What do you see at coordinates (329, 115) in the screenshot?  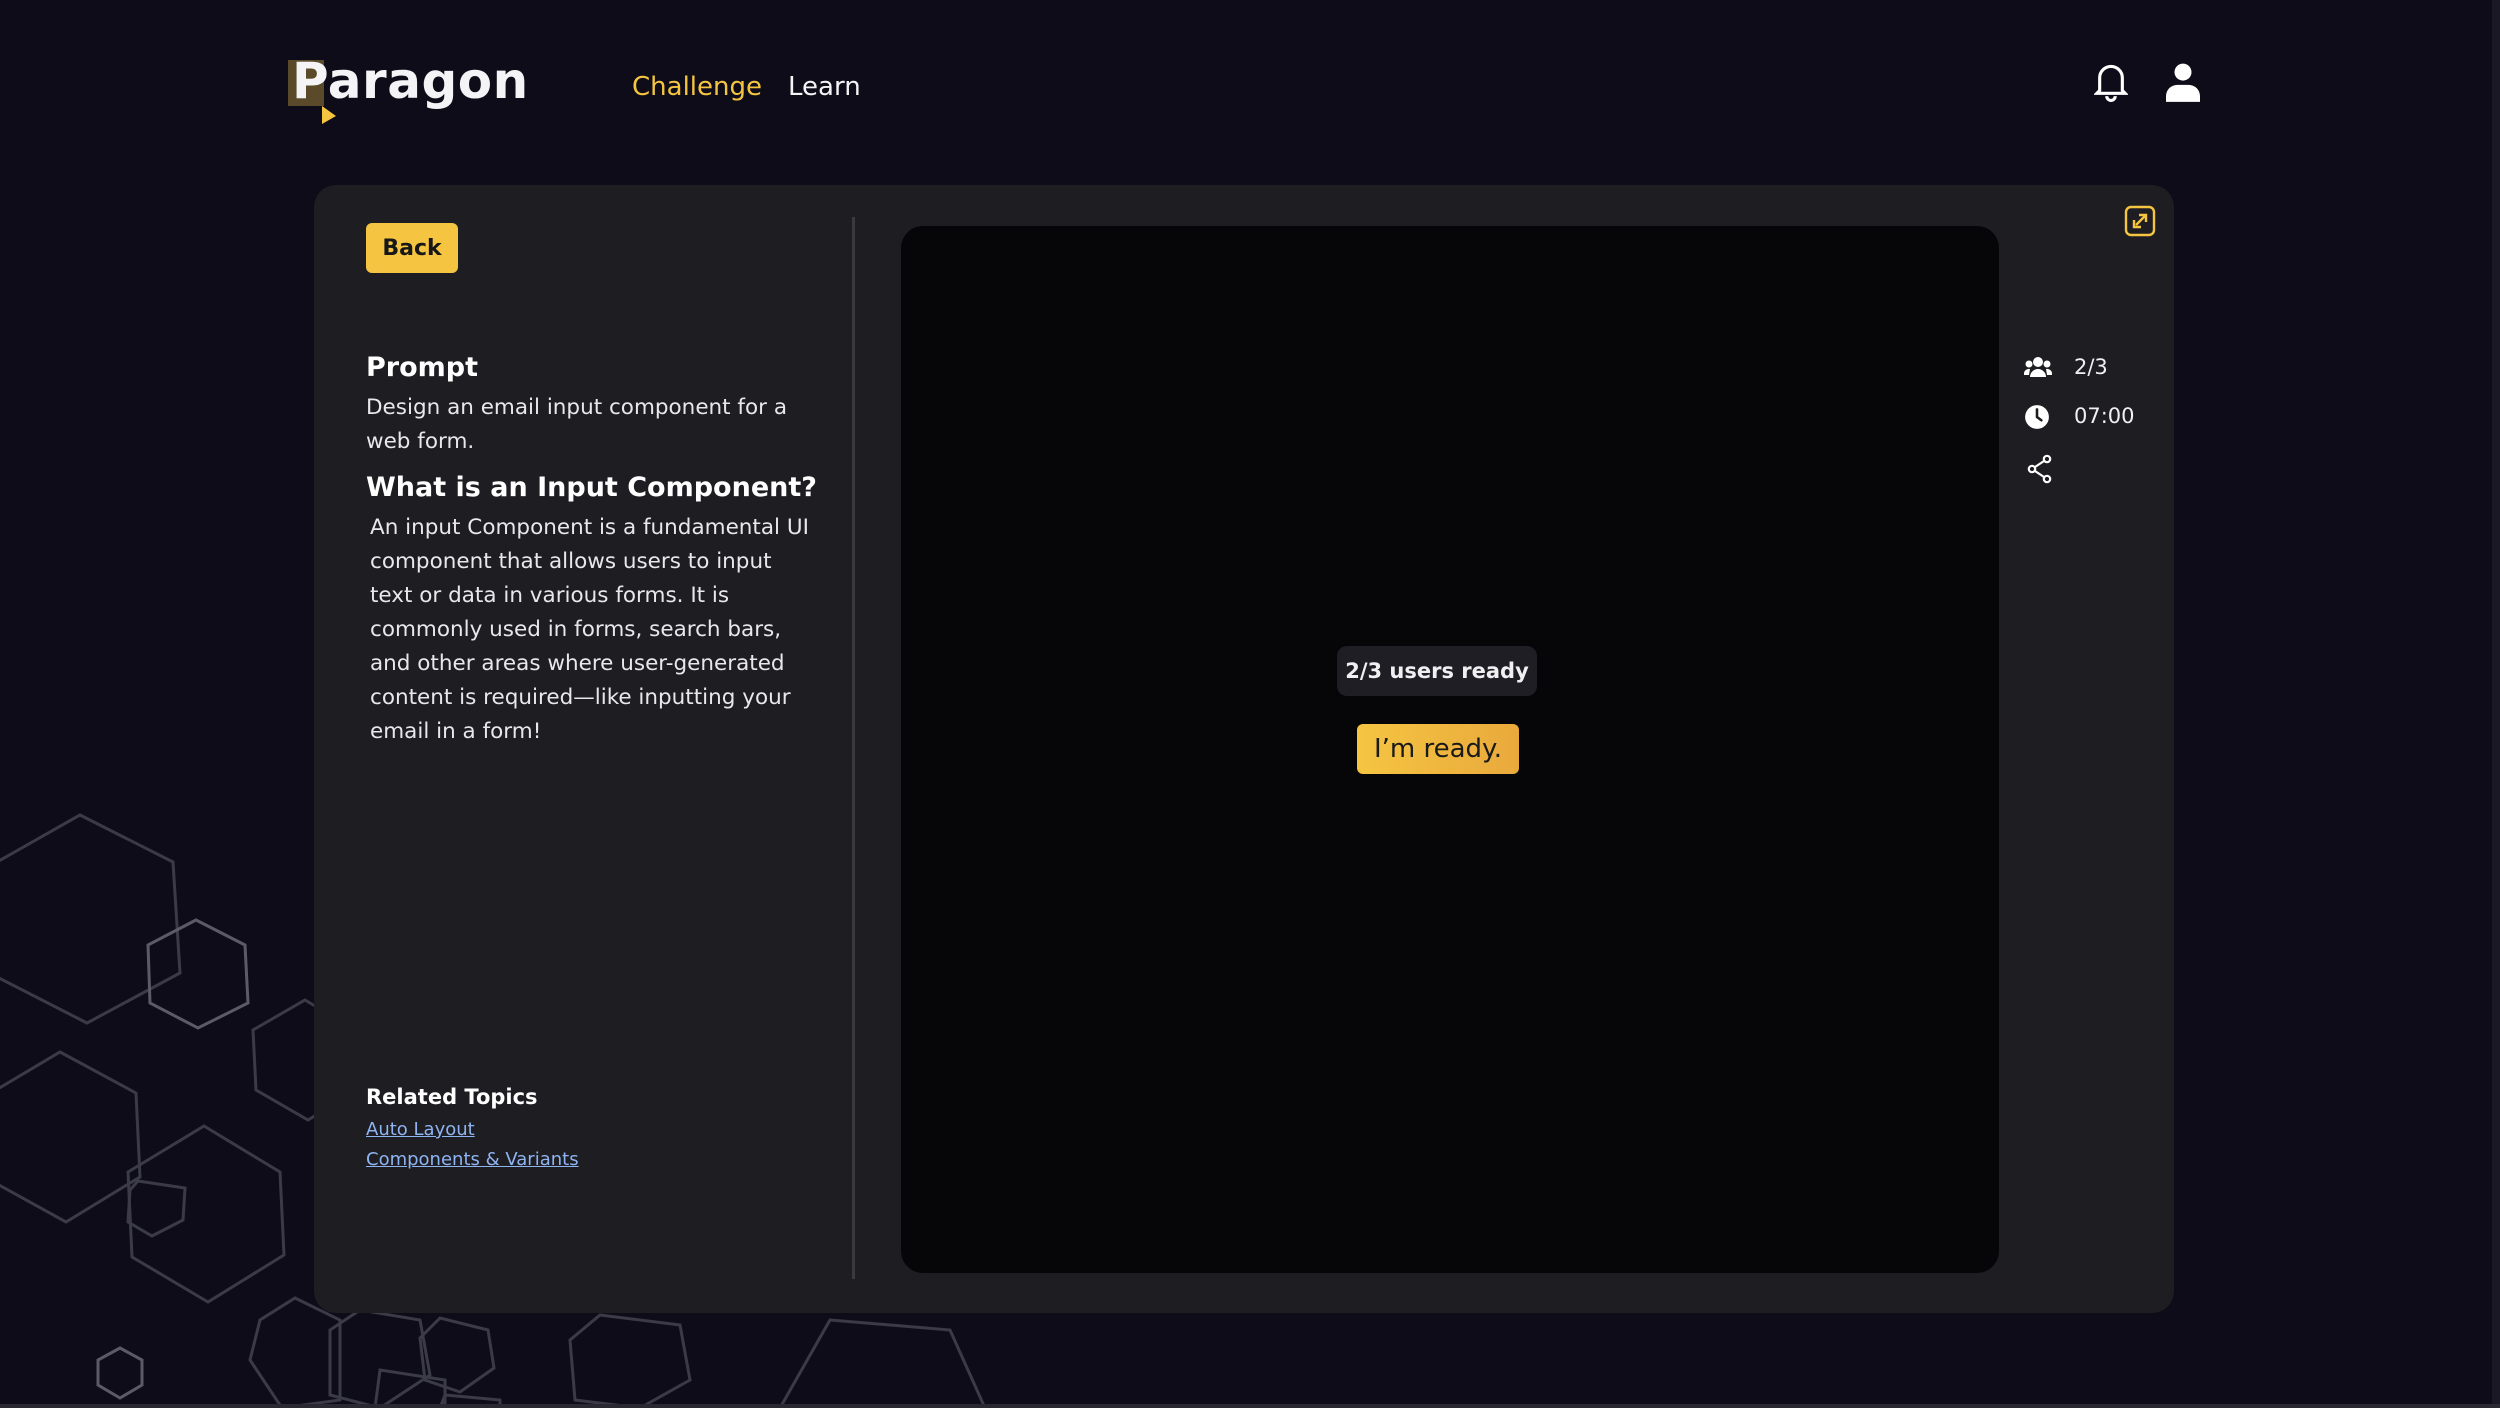 I see `cursor-arrow-icon` at bounding box center [329, 115].